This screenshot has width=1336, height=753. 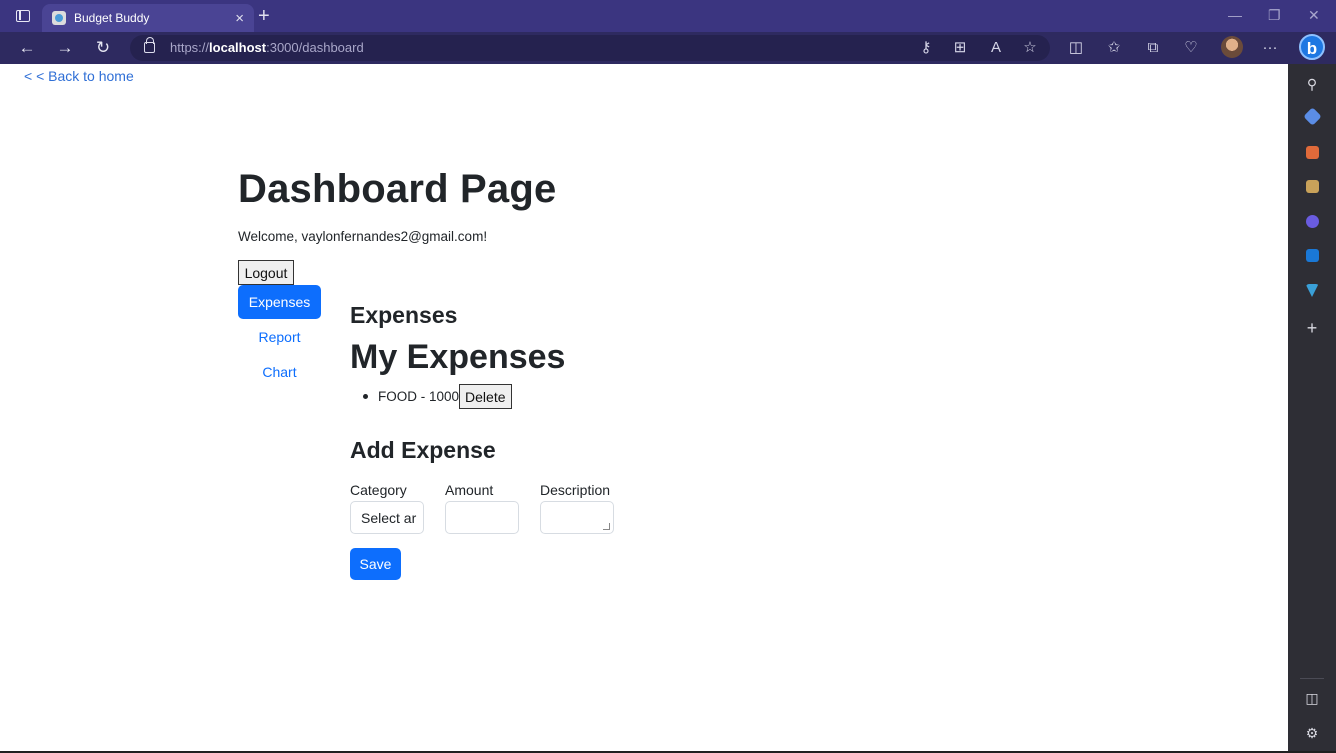 I want to click on nav-tab-chart: Chart, so click(x=279, y=372).